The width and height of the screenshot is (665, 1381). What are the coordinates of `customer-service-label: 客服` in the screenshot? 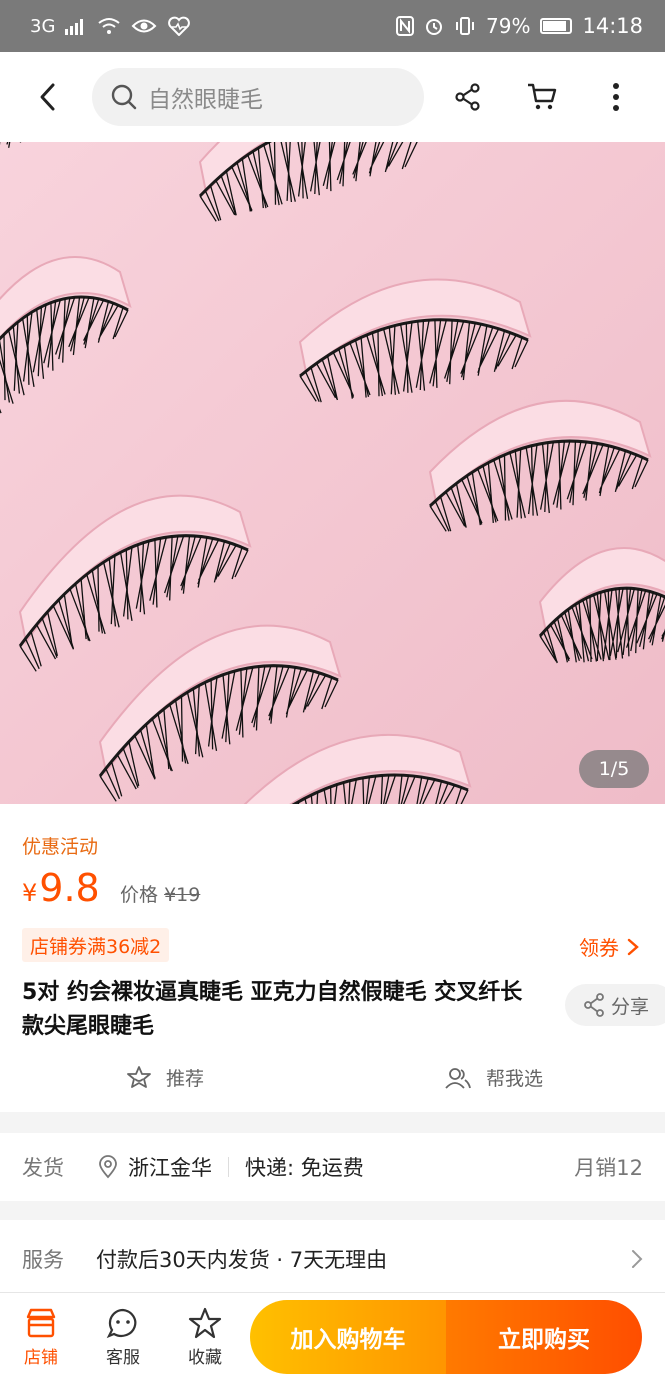 It's located at (123, 1357).